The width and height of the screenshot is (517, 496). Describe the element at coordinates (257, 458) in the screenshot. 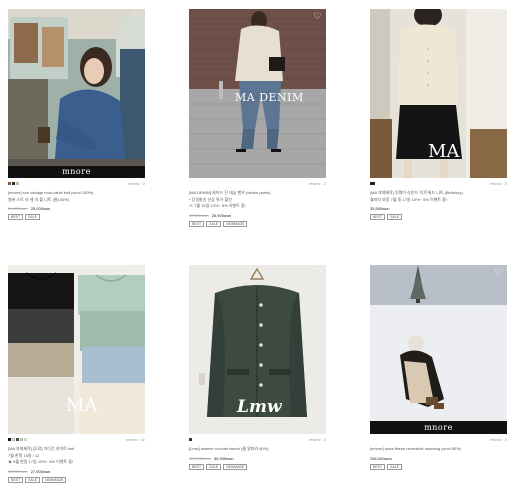

I see `price: 109,000won 55,900won` at that location.